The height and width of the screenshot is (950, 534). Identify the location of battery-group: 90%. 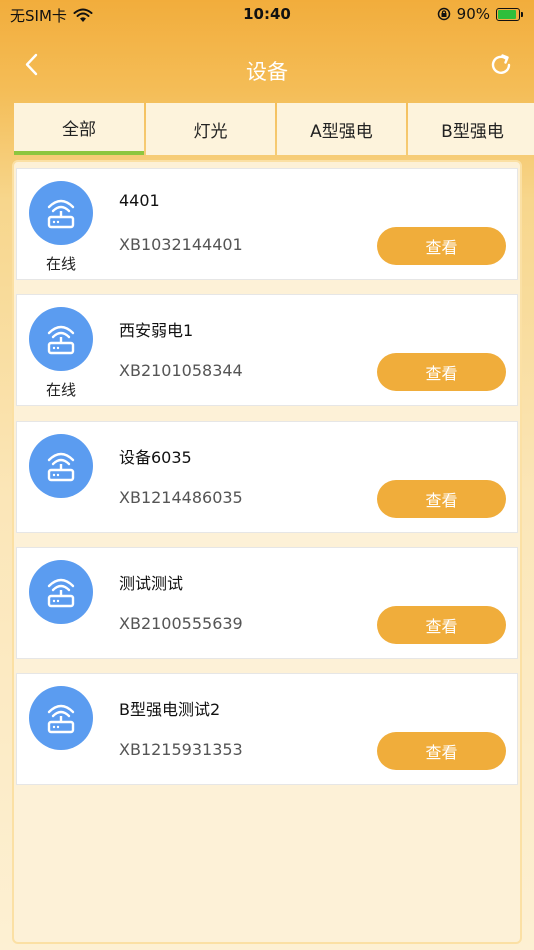
(480, 14).